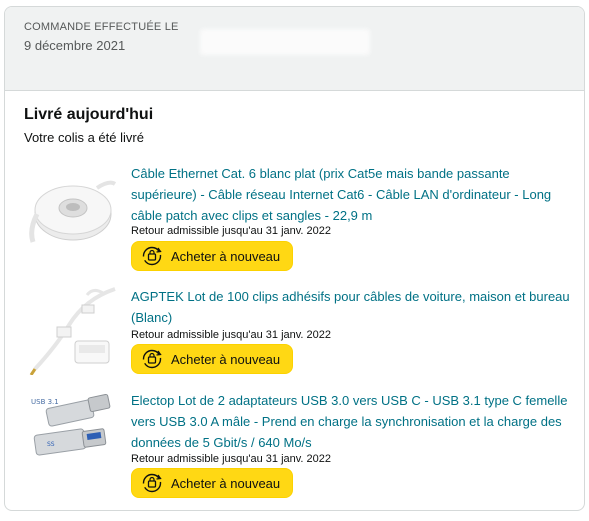  I want to click on product-image-adapters: USB 3.1 SS, so click(73, 430).